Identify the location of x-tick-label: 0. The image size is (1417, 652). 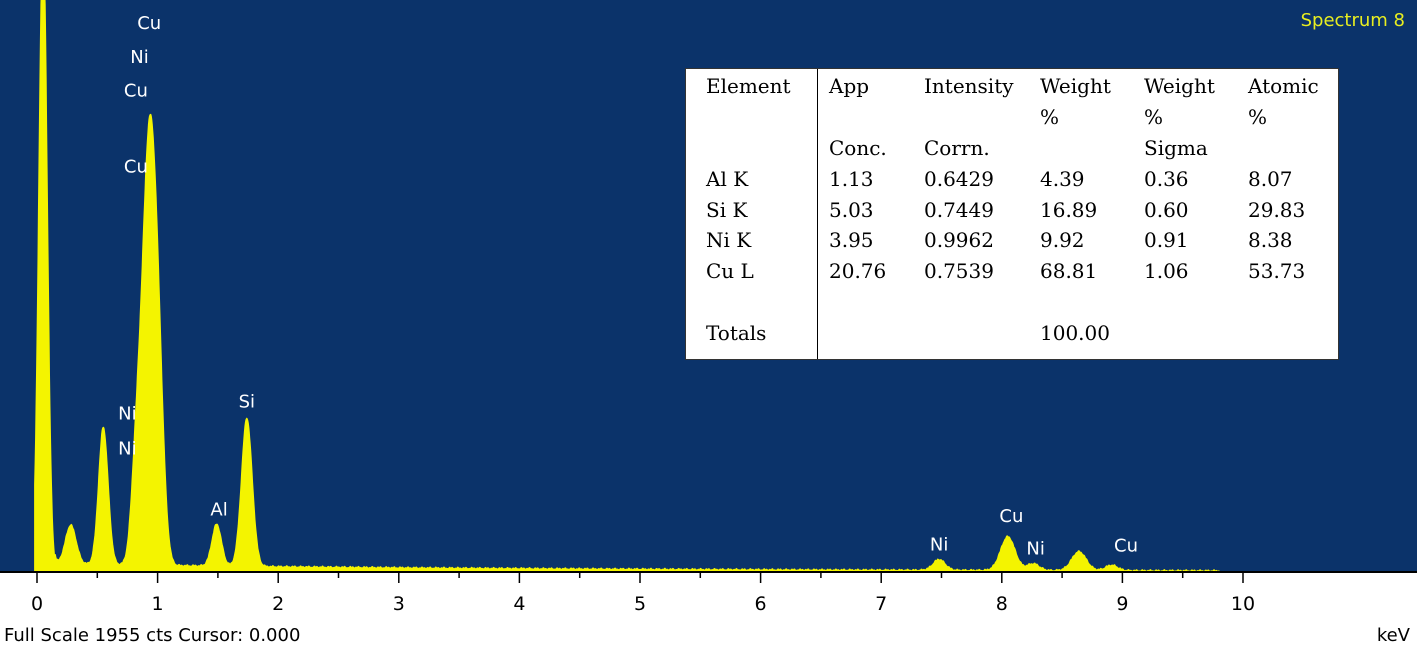
(37, 604).